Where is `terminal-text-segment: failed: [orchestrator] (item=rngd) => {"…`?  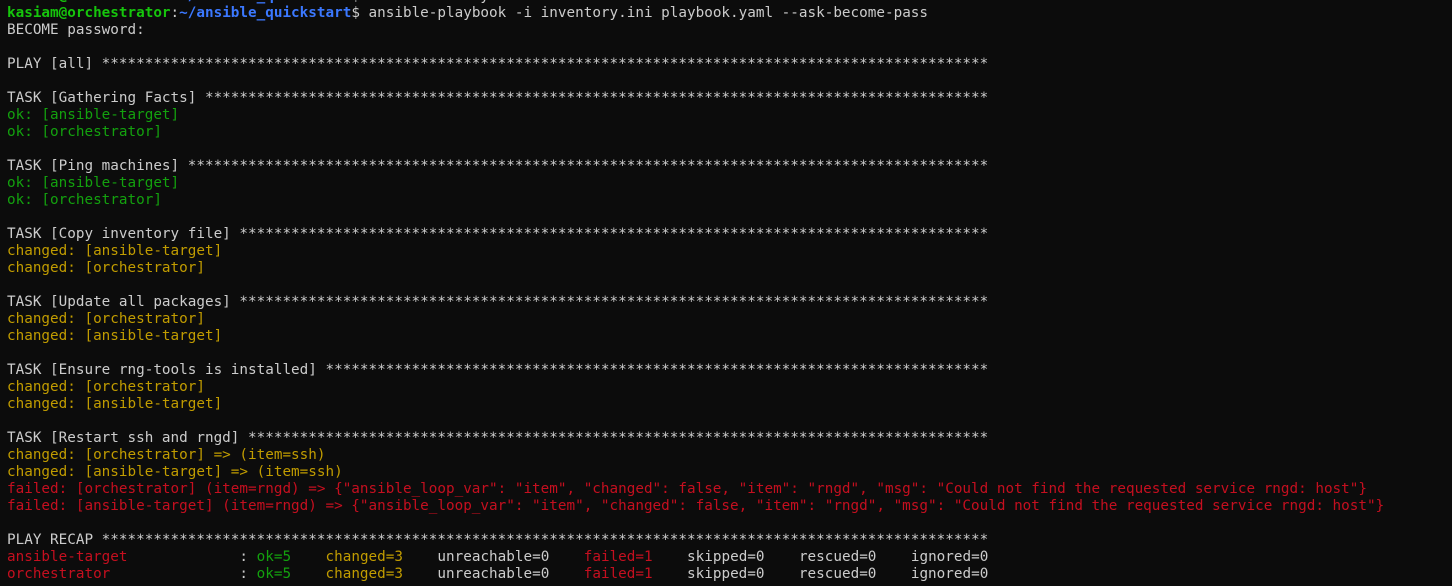
terminal-text-segment: failed: [orchestrator] (item=rngd) => {"… is located at coordinates (687, 489).